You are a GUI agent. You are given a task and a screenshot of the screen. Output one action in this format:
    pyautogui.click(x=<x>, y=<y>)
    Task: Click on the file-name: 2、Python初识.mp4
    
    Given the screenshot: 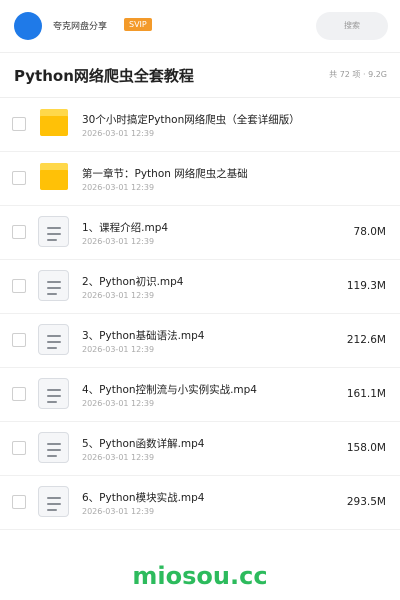 What is the action you would take?
    pyautogui.click(x=133, y=282)
    